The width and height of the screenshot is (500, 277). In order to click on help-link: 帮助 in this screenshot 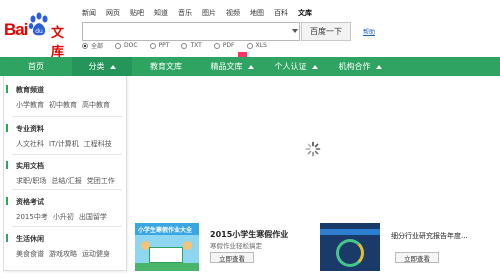, I will do `click(369, 31)`.